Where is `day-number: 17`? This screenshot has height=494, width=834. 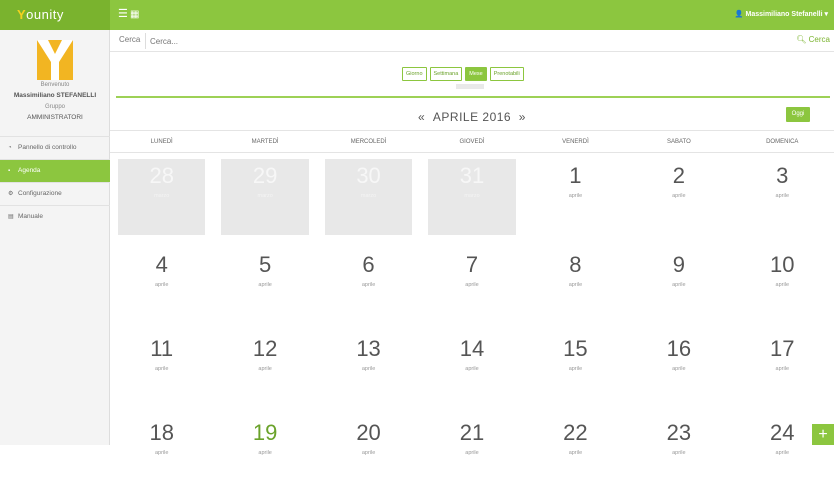 day-number: 17 is located at coordinates (782, 348).